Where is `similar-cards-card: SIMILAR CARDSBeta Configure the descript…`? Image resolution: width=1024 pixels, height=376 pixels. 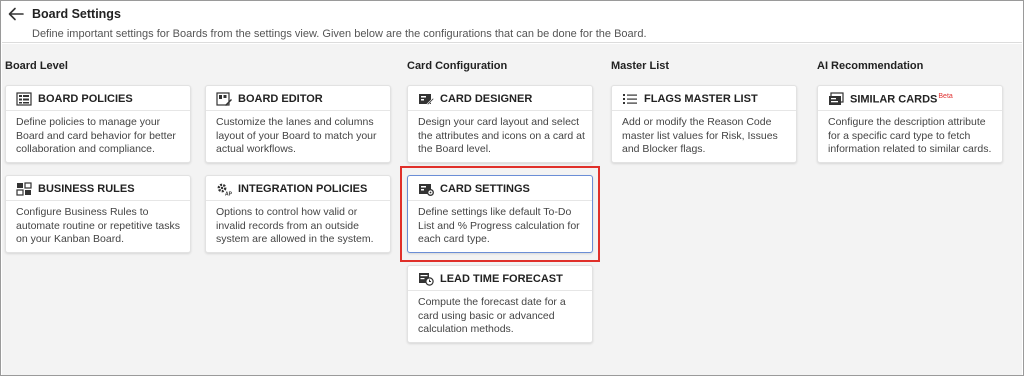 similar-cards-card: SIMILAR CARDSBeta Configure the descript… is located at coordinates (910, 124).